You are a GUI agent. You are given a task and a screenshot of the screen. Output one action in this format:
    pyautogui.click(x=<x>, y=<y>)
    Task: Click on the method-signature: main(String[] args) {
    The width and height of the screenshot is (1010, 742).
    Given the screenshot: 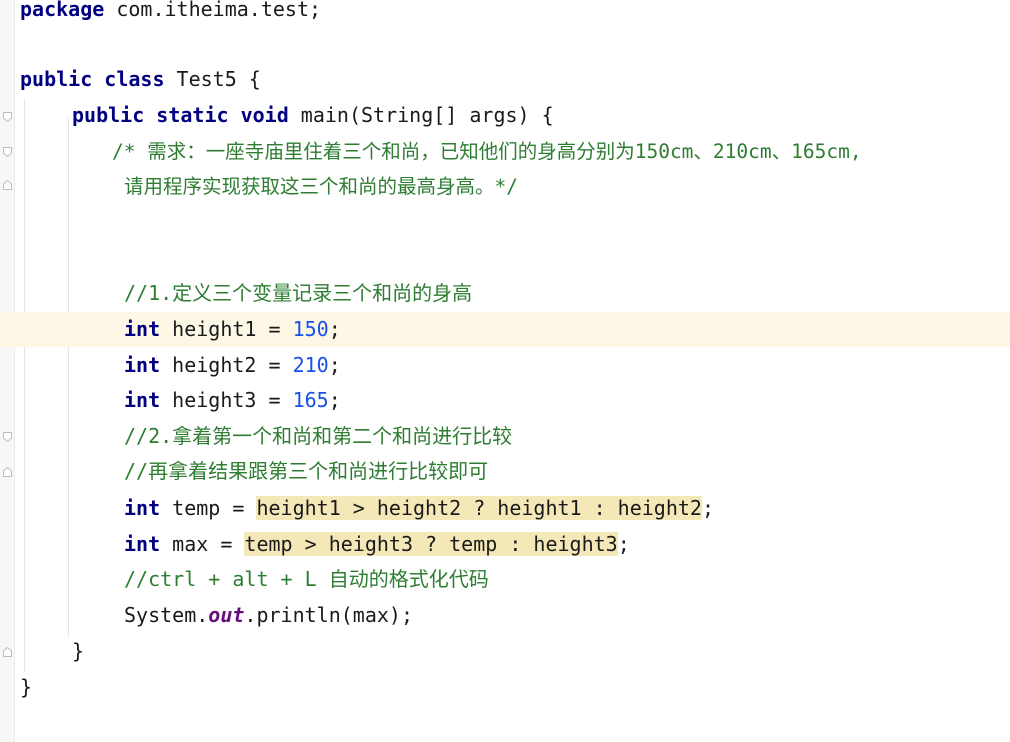 What is the action you would take?
    pyautogui.click(x=421, y=115)
    